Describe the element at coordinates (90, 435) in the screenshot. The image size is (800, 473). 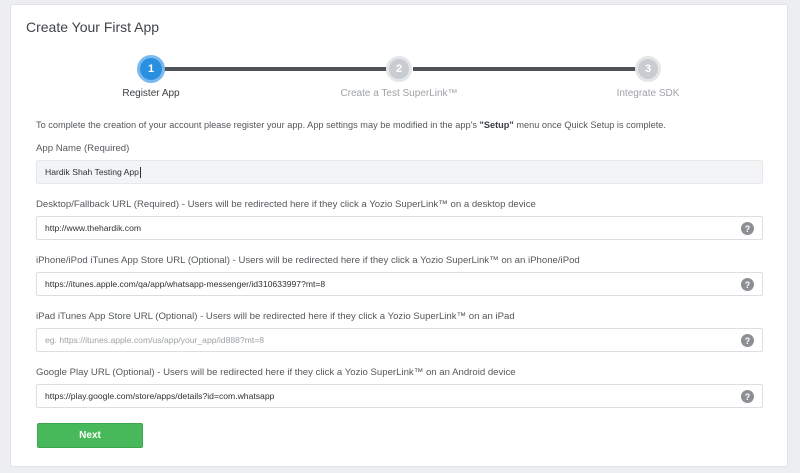
I see `next-button: Next` at that location.